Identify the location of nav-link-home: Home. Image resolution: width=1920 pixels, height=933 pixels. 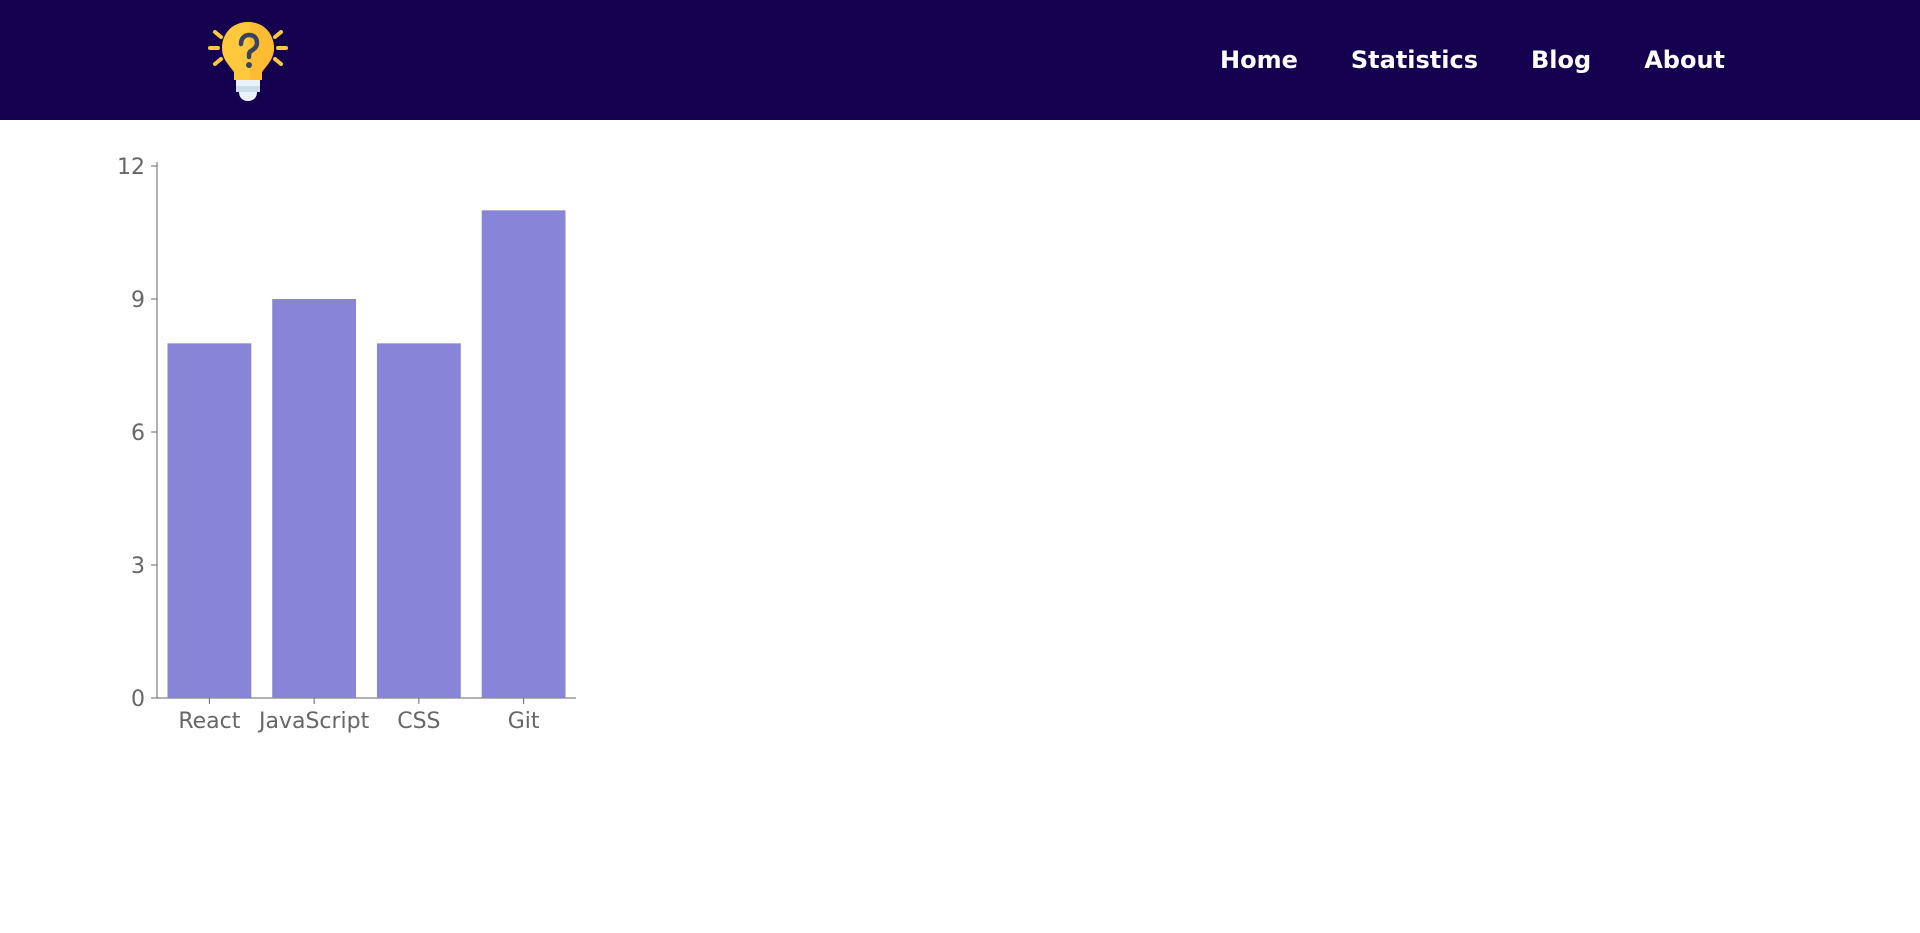
(1259, 60).